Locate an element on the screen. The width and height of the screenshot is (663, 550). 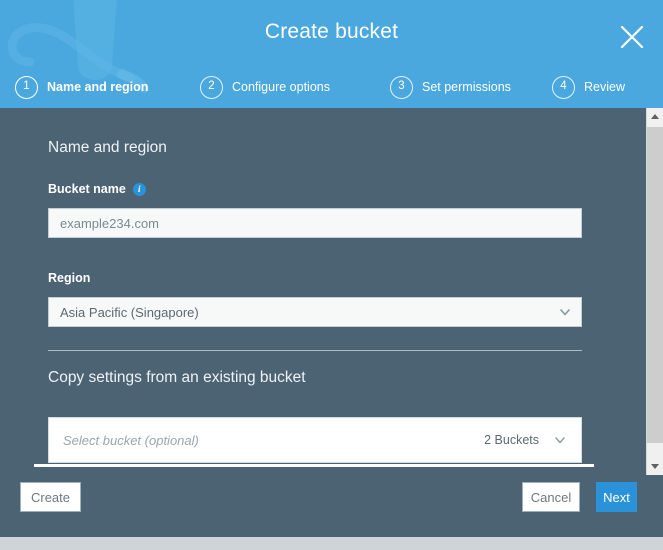
info-icon: i is located at coordinates (139, 189).